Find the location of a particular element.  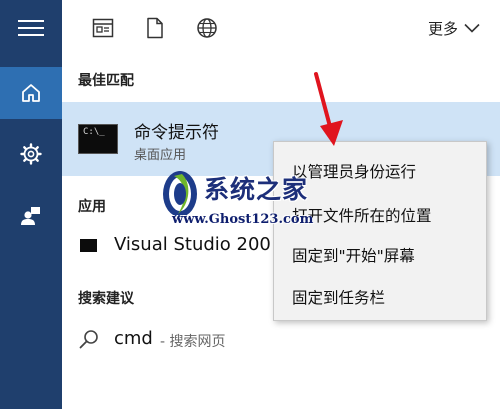

suggestion-suffix: - 搜索网页 is located at coordinates (193, 342).